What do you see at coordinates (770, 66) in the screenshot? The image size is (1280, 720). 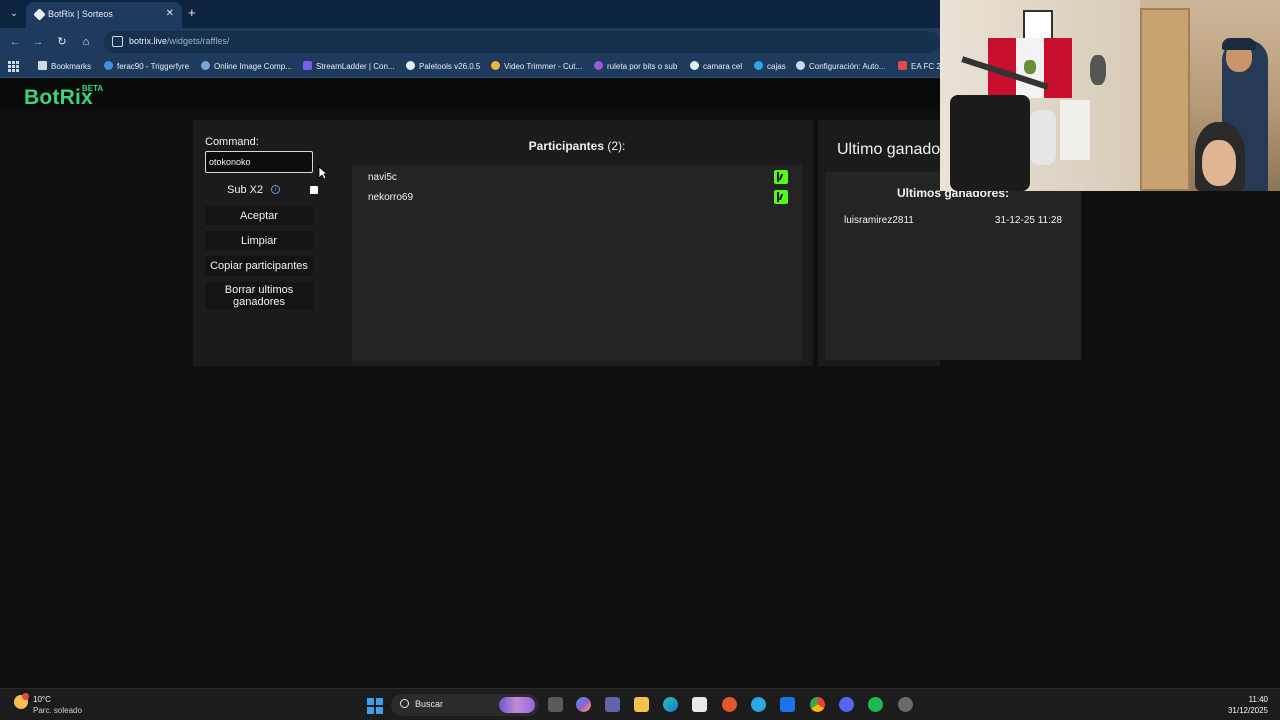 I see `bookmark-item: cajas` at bounding box center [770, 66].